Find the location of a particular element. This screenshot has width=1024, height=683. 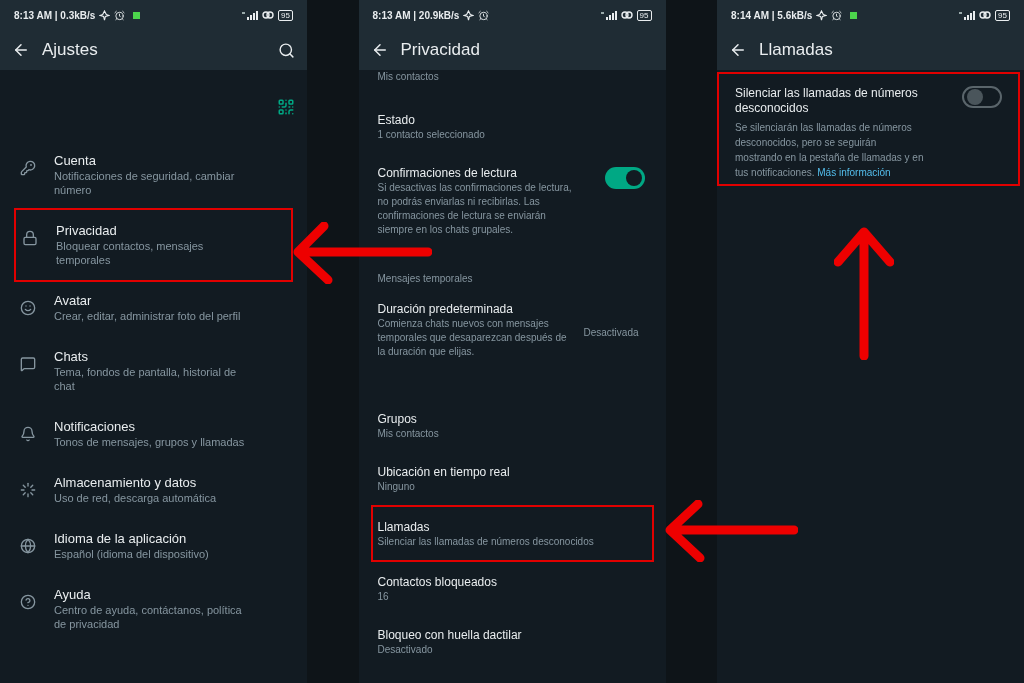

item-subtitle: Silenciar las llamadas de números desconocidos is located at coordinates (486, 542).